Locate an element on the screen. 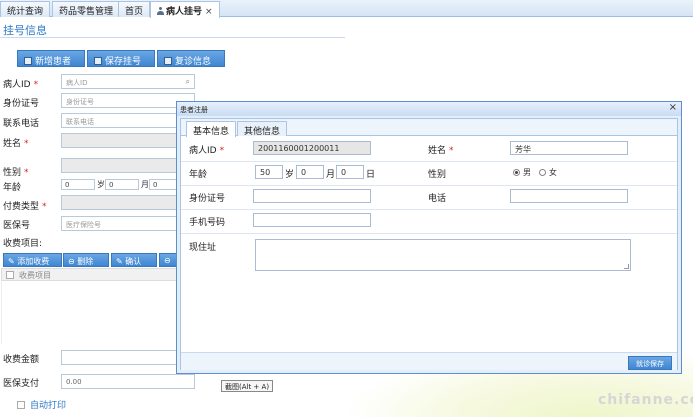 This screenshot has width=693, height=417. more-fee-button: ⊖ is located at coordinates (168, 260).